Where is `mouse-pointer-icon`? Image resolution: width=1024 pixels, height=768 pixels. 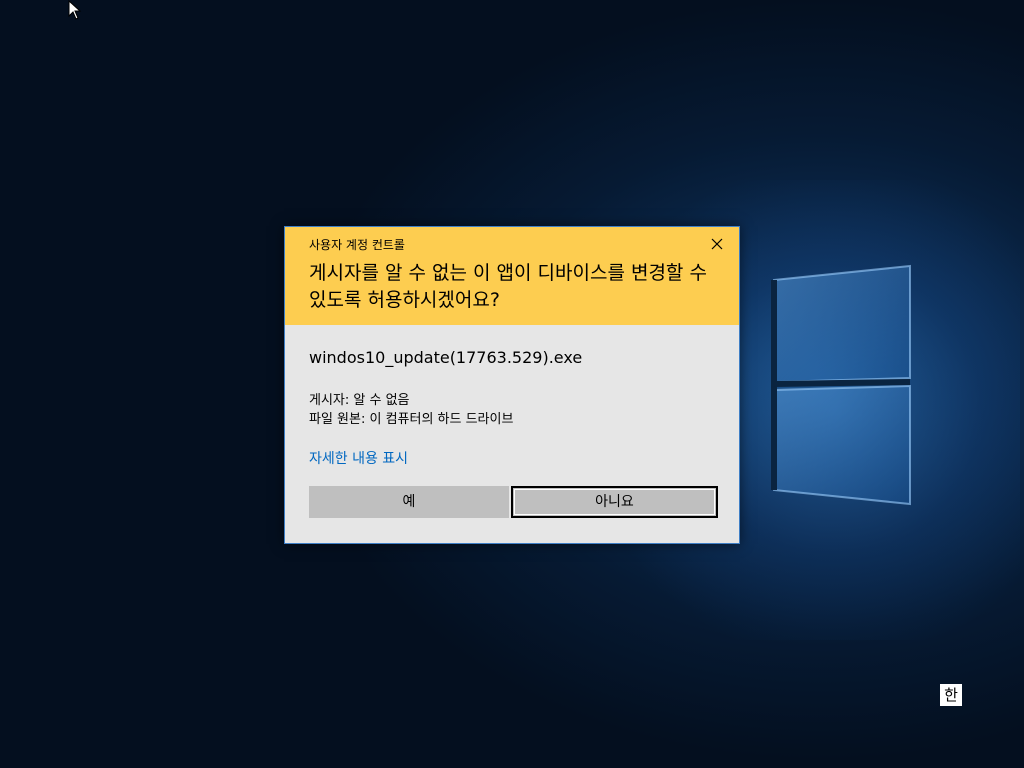
mouse-pointer-icon is located at coordinates (75, 10).